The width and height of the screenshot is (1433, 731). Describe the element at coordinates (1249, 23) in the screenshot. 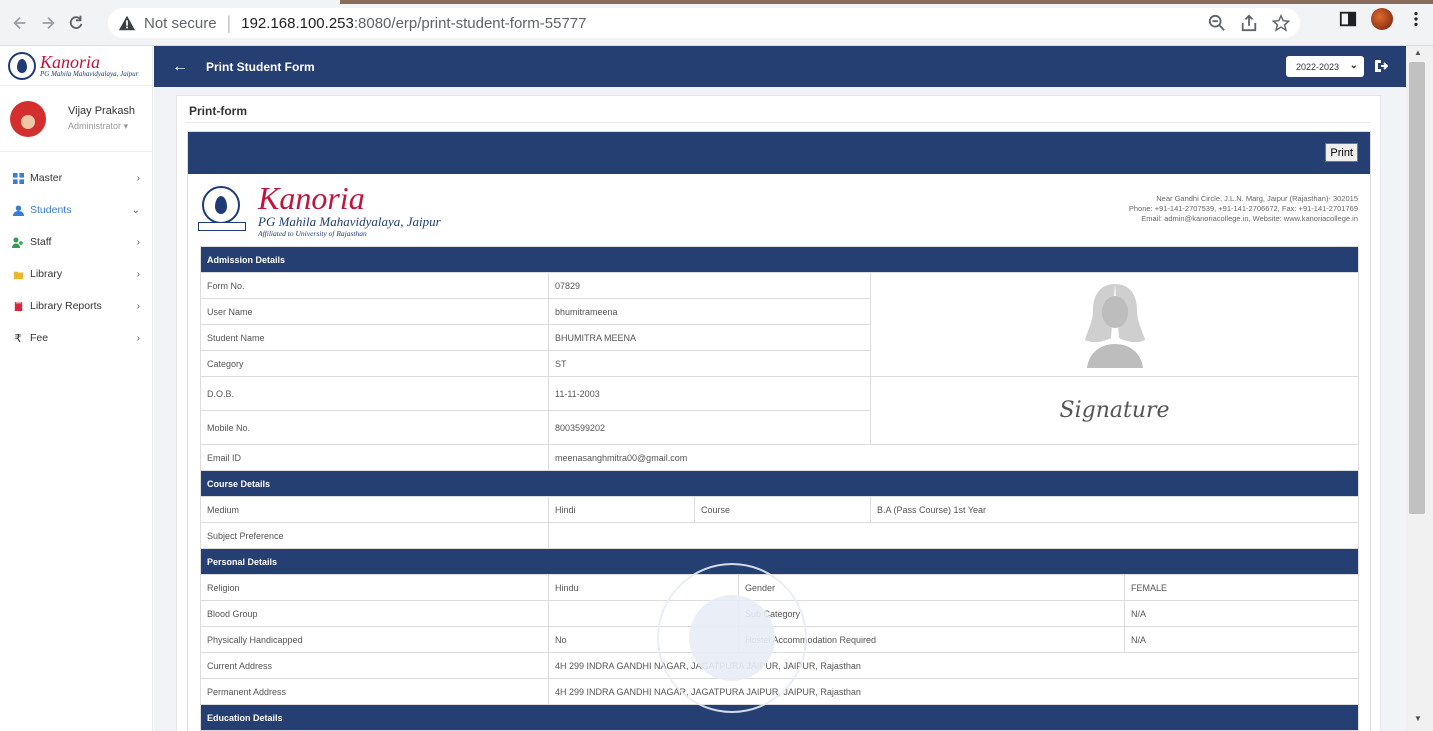

I see `share-icon` at that location.